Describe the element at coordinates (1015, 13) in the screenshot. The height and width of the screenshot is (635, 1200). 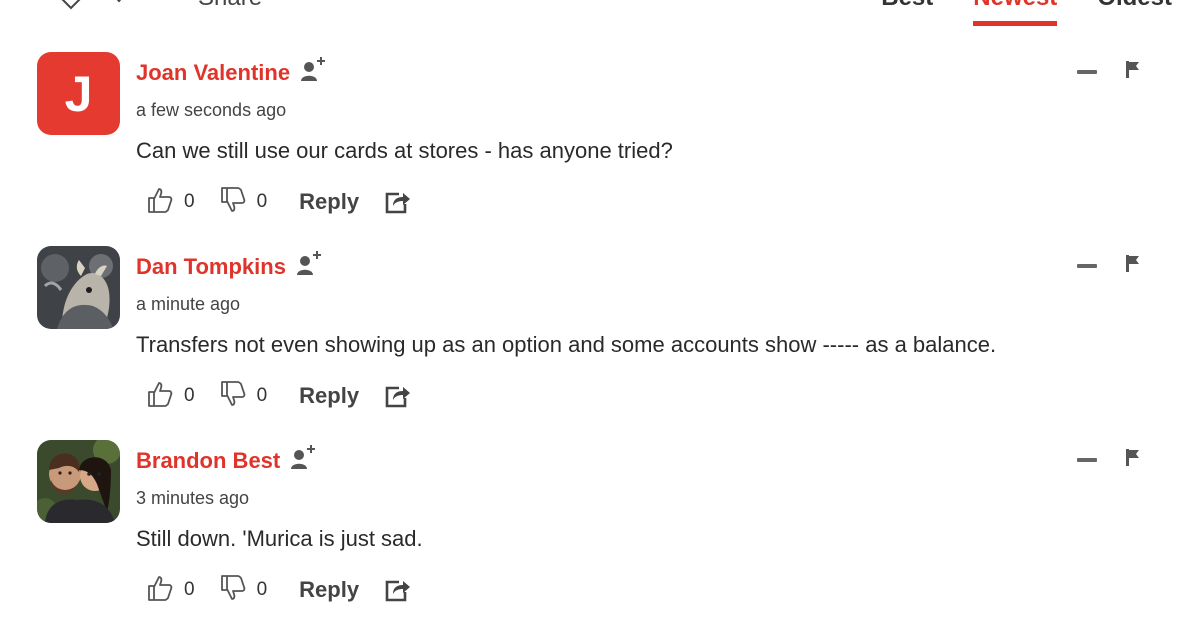
I see `tab-newest: Newest` at that location.